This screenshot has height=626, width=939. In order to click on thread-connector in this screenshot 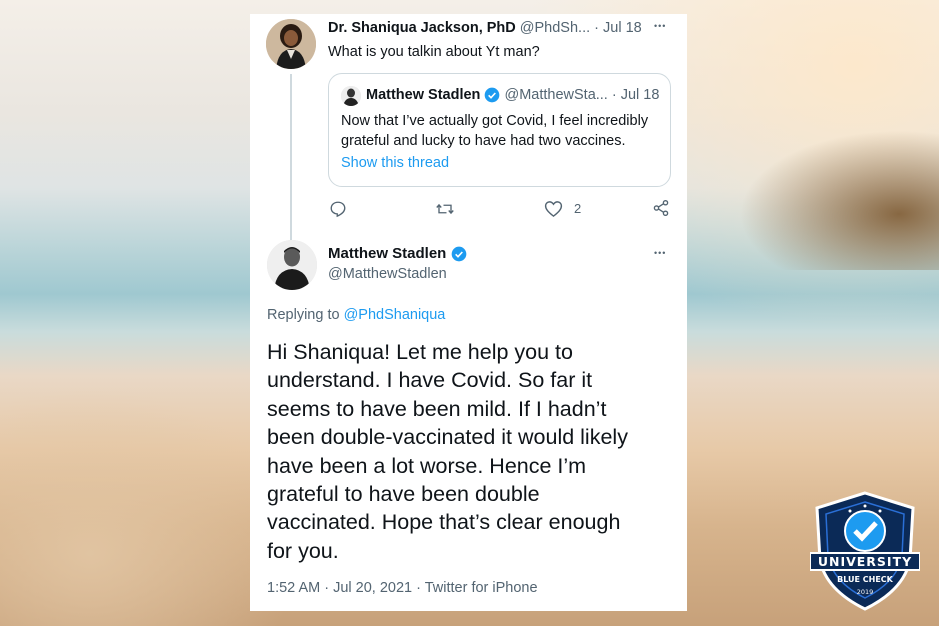, I will do `click(291, 162)`.